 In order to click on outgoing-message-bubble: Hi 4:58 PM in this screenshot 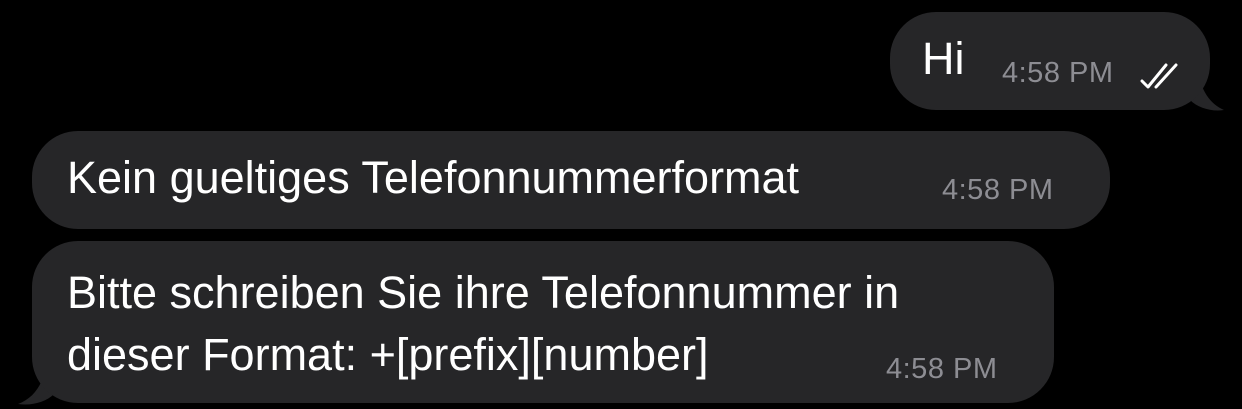, I will do `click(1050, 61)`.